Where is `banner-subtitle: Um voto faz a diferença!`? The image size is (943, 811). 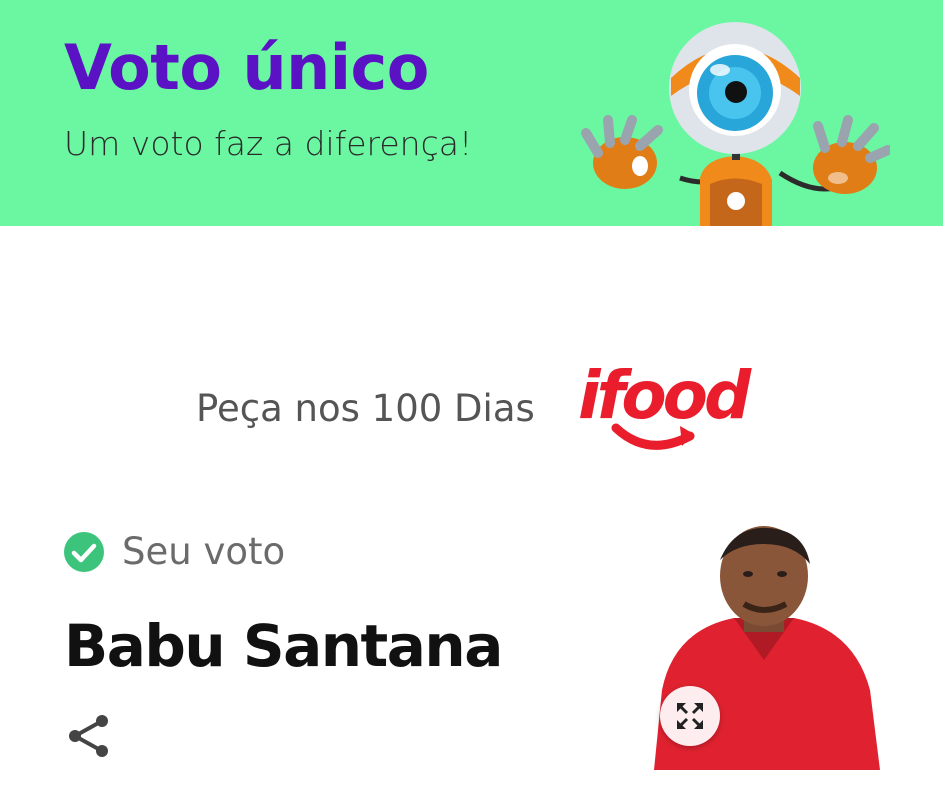 banner-subtitle: Um voto faz a diferença! is located at coordinates (268, 143).